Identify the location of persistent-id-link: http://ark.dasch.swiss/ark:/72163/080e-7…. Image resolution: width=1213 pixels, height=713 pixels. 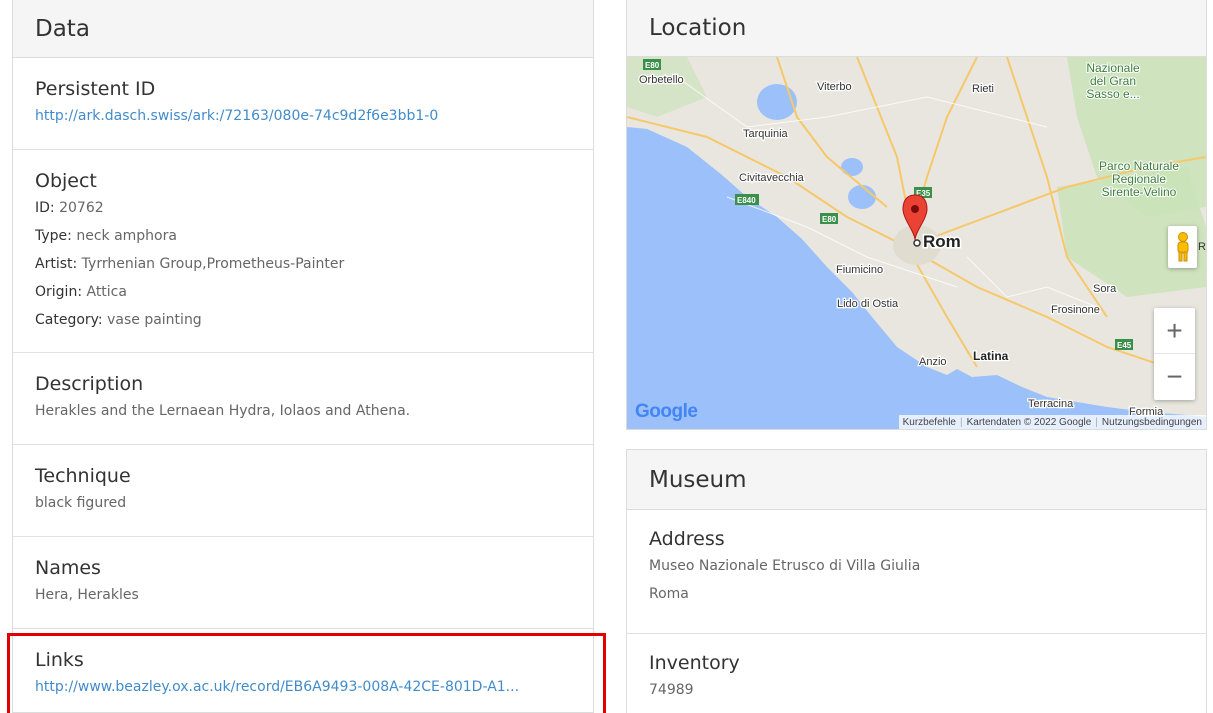
(303, 116).